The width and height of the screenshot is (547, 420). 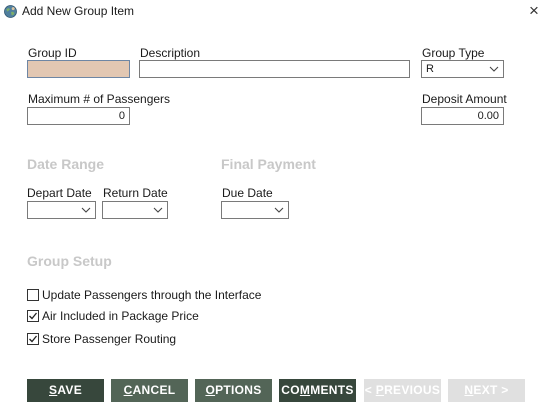 What do you see at coordinates (486, 390) in the screenshot?
I see `next-button: NEXT >` at bounding box center [486, 390].